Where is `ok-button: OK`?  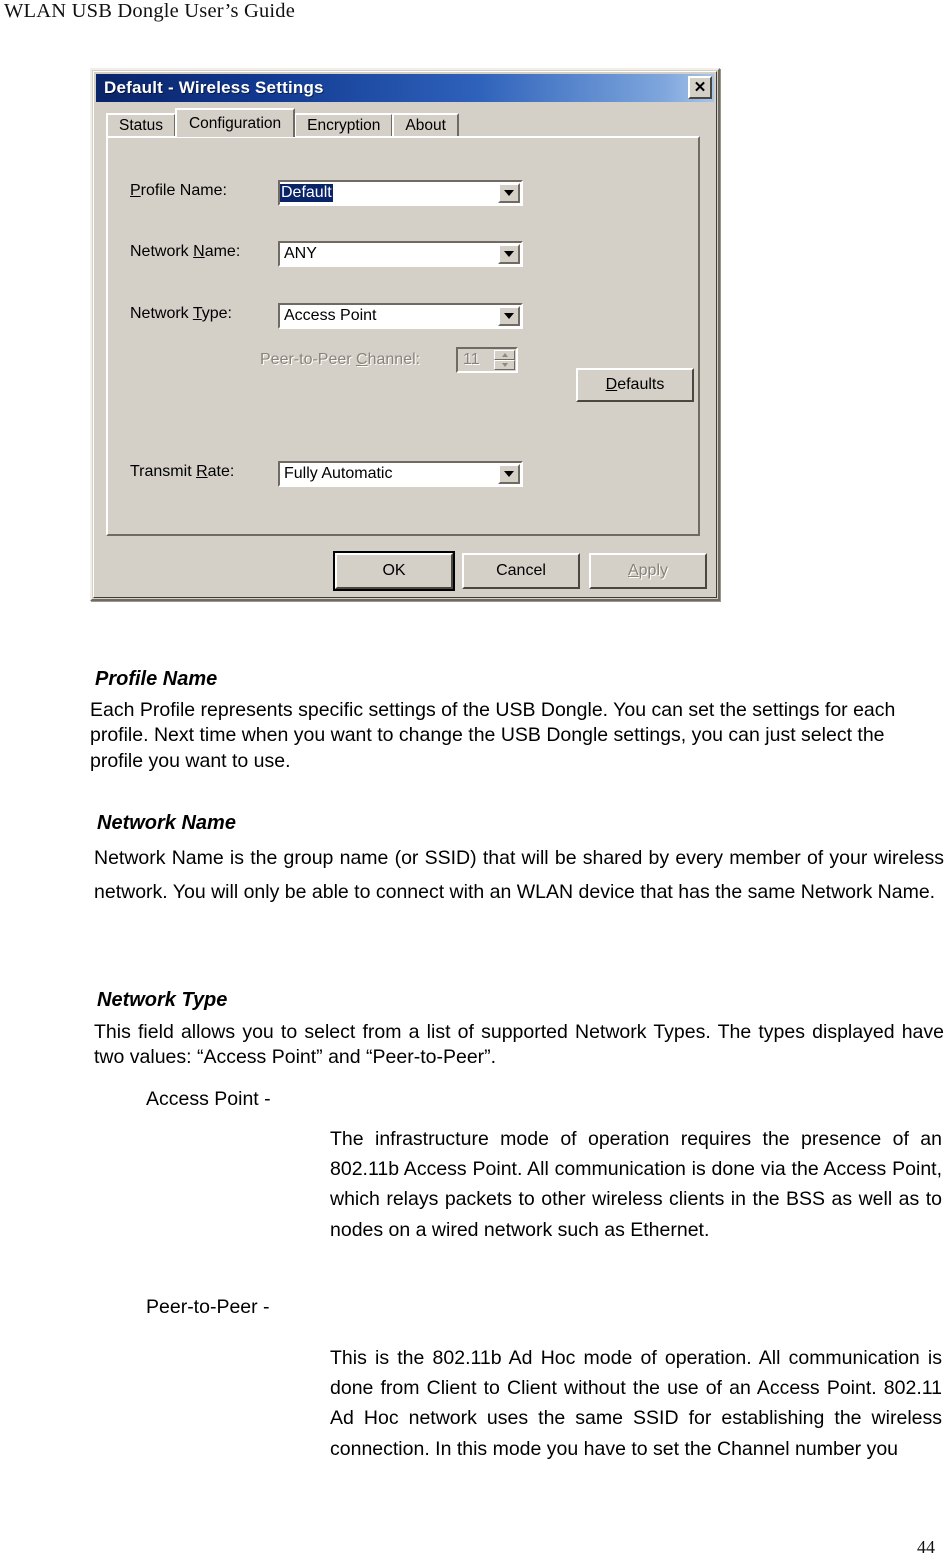 ok-button: OK is located at coordinates (394, 571).